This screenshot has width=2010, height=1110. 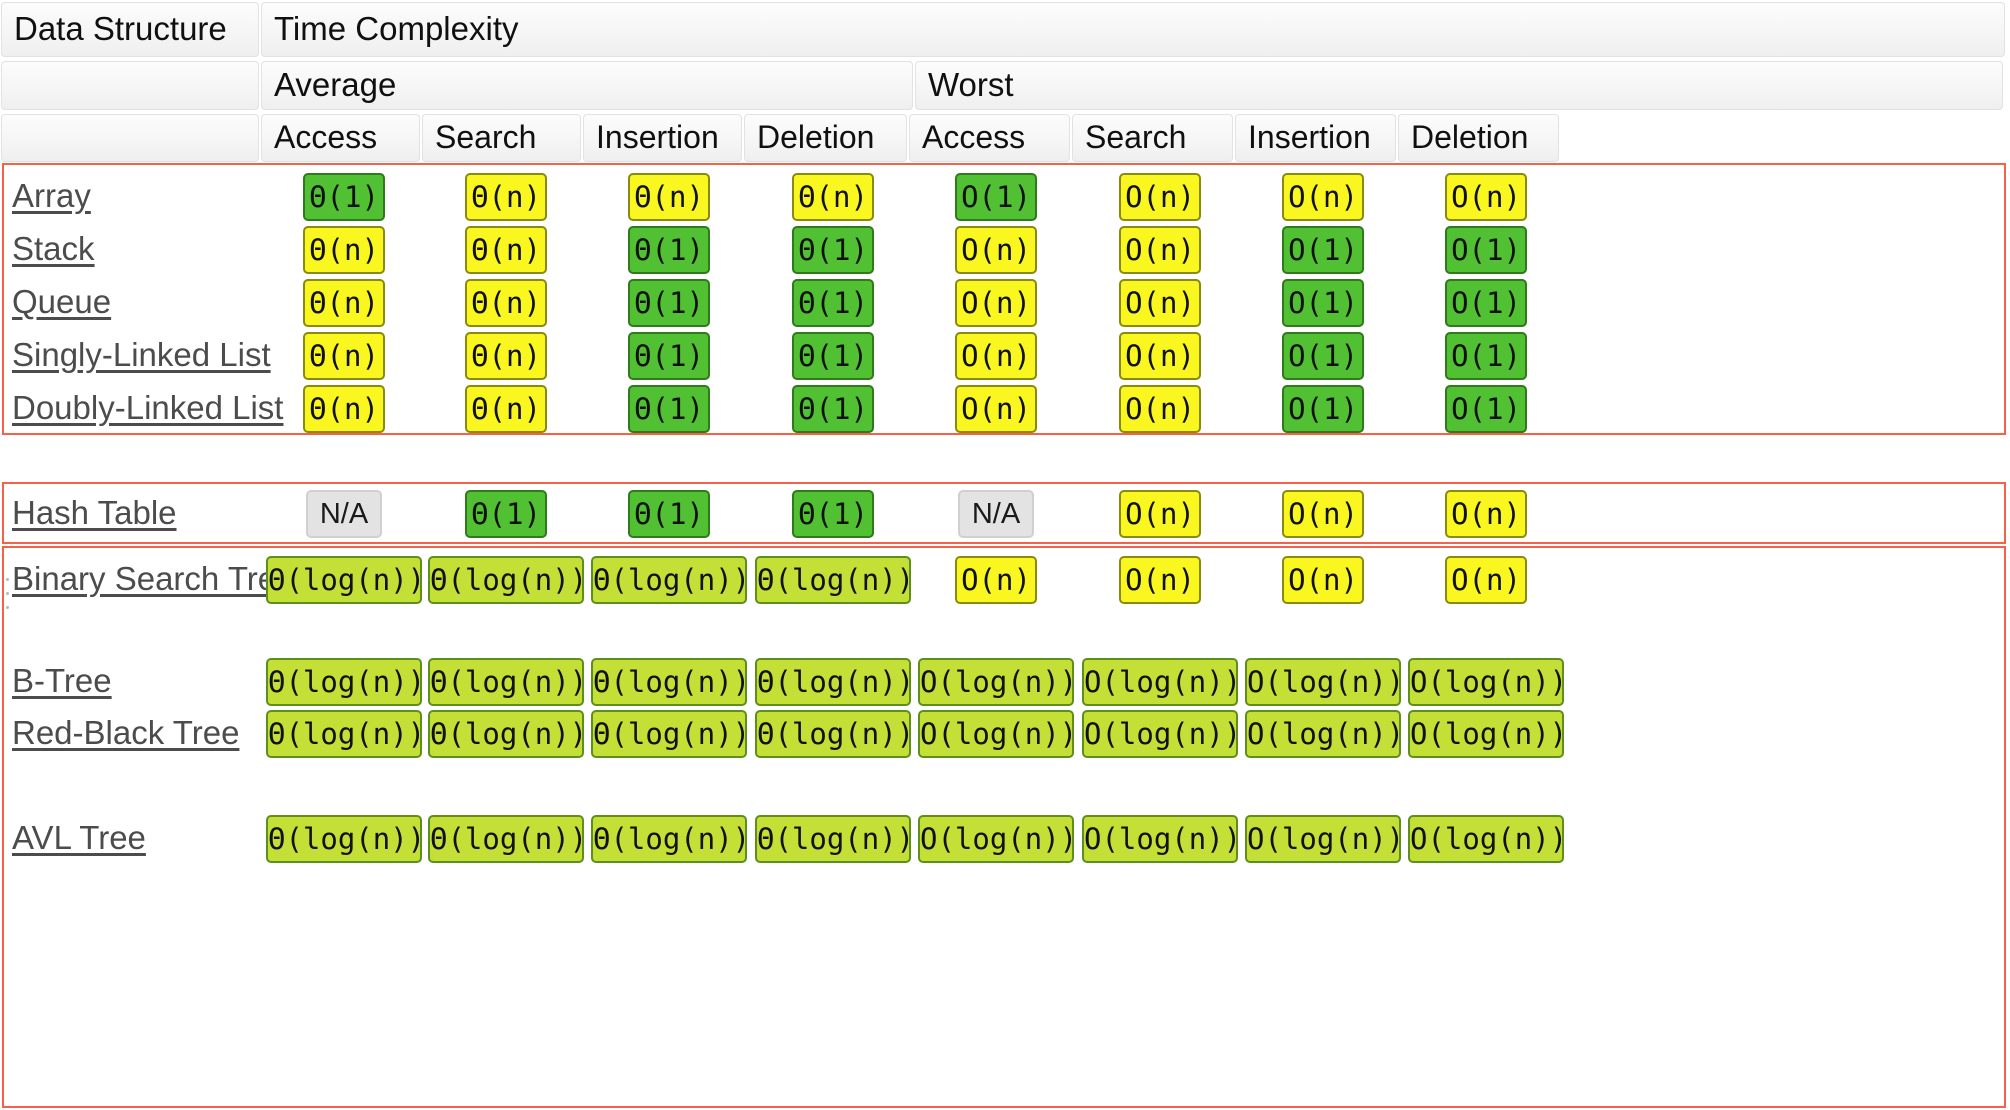 What do you see at coordinates (1478, 138) in the screenshot?
I see `header-worst-deletion: Deletion` at bounding box center [1478, 138].